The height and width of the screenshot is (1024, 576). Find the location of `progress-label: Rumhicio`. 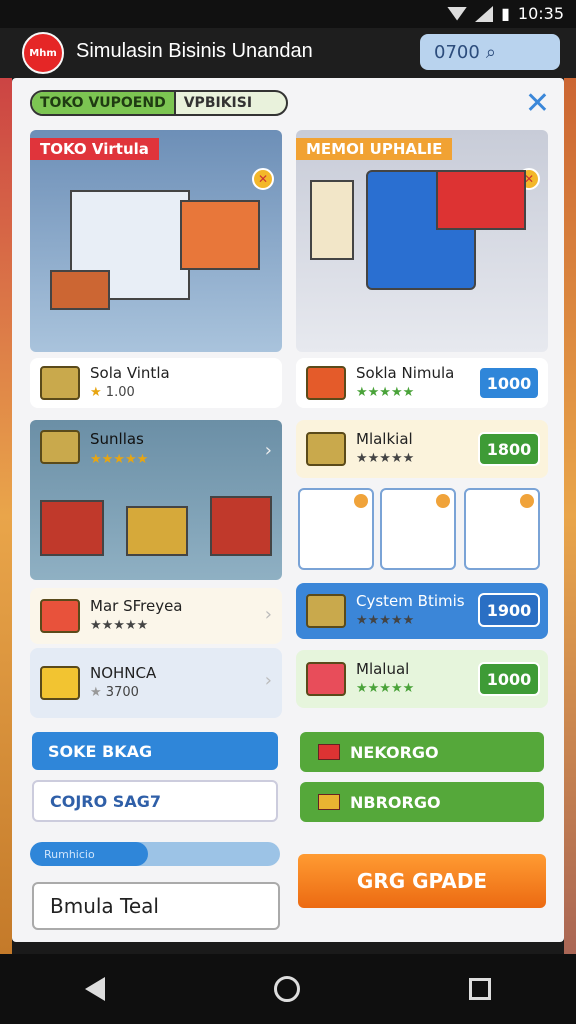

progress-label: Rumhicio is located at coordinates (69, 854).